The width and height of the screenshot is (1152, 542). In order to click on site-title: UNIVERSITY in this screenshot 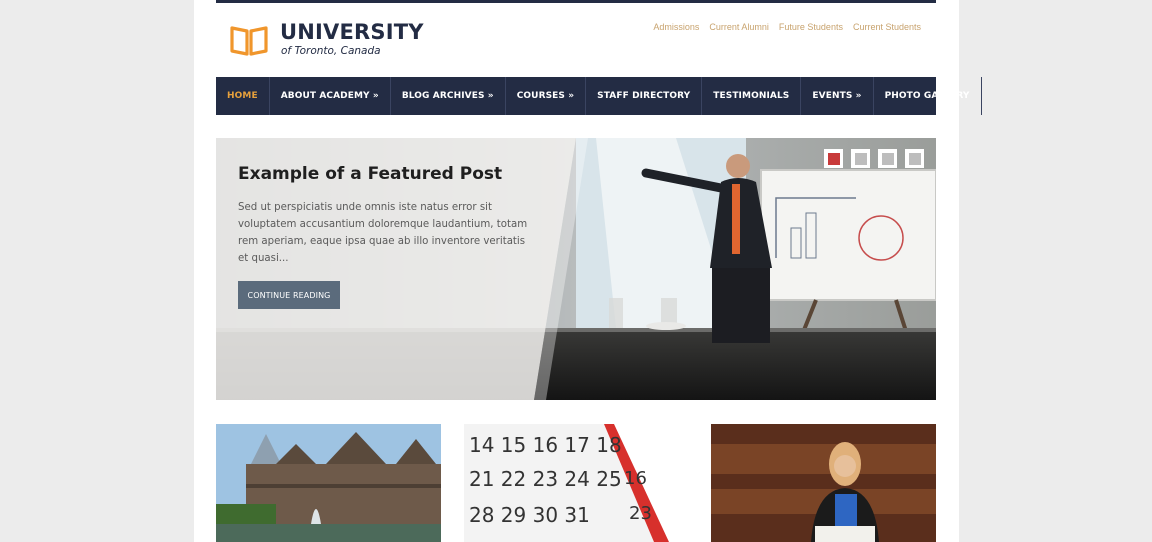, I will do `click(352, 32)`.